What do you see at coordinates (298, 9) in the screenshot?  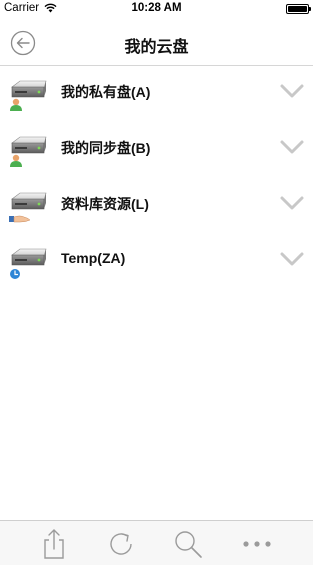 I see `battery-icon` at bounding box center [298, 9].